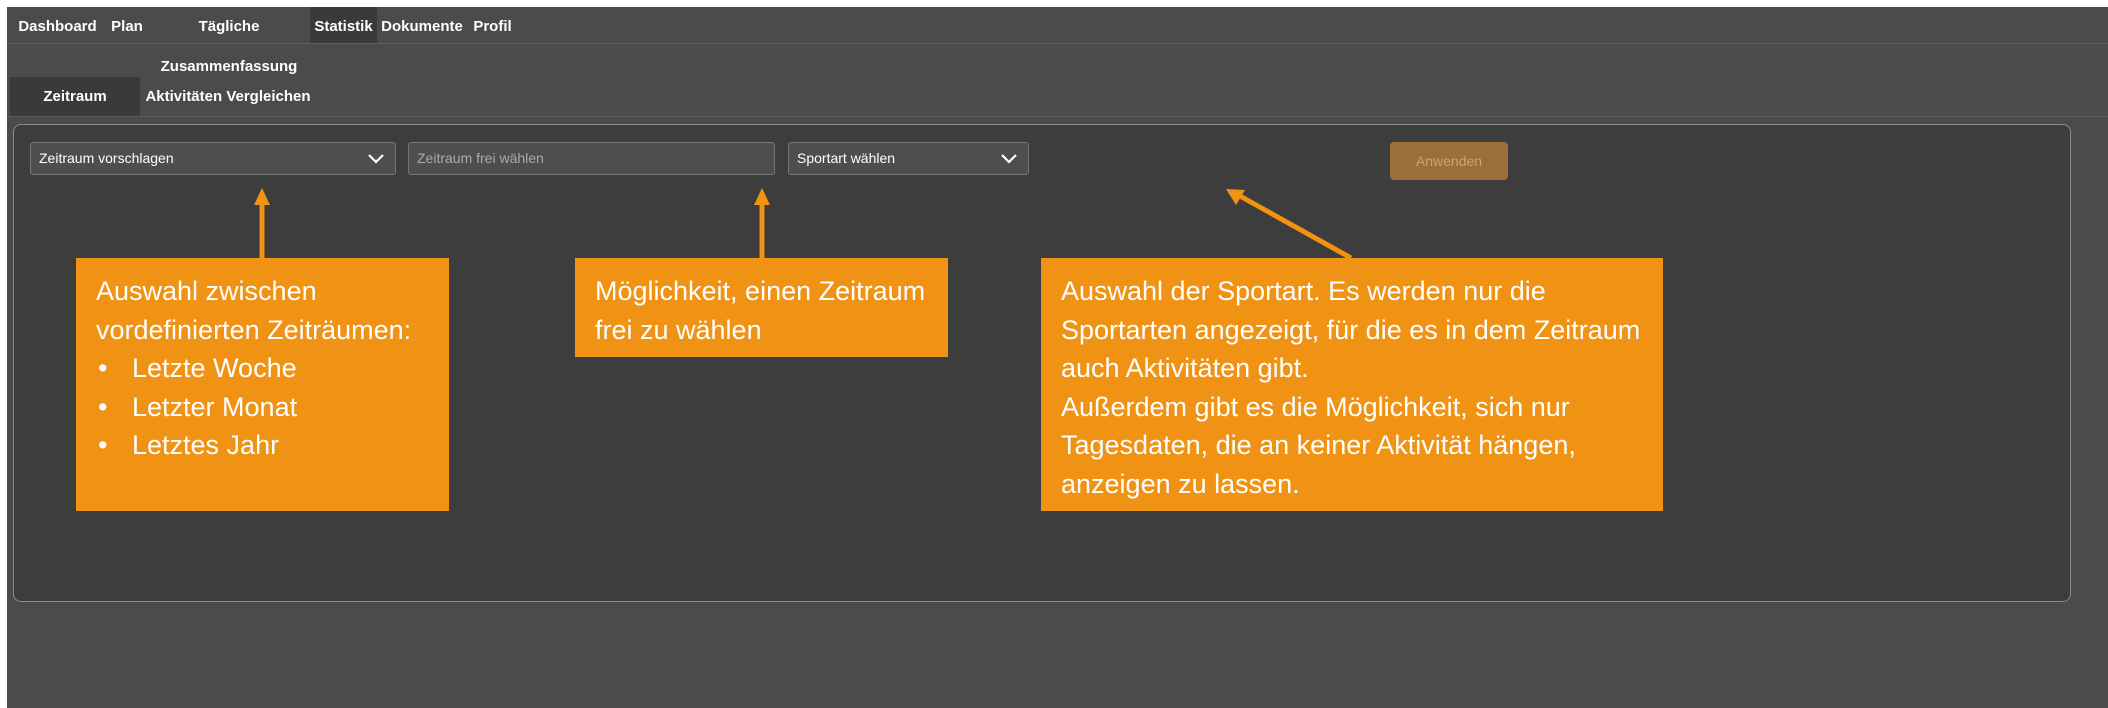  Describe the element at coordinates (75, 111) in the screenshot. I see `tab-period-analysis: Zeitraum Auswerten` at that location.